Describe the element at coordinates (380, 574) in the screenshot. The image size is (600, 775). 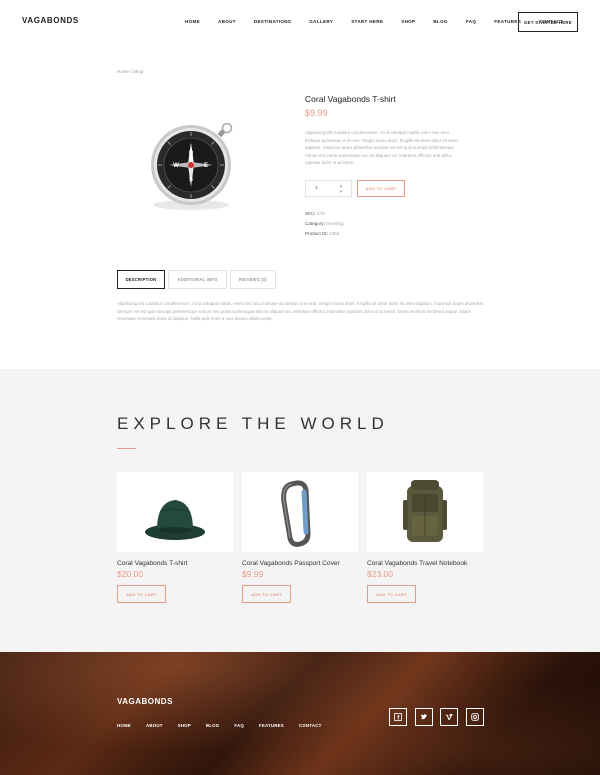
I see `card-price: $23.00` at that location.